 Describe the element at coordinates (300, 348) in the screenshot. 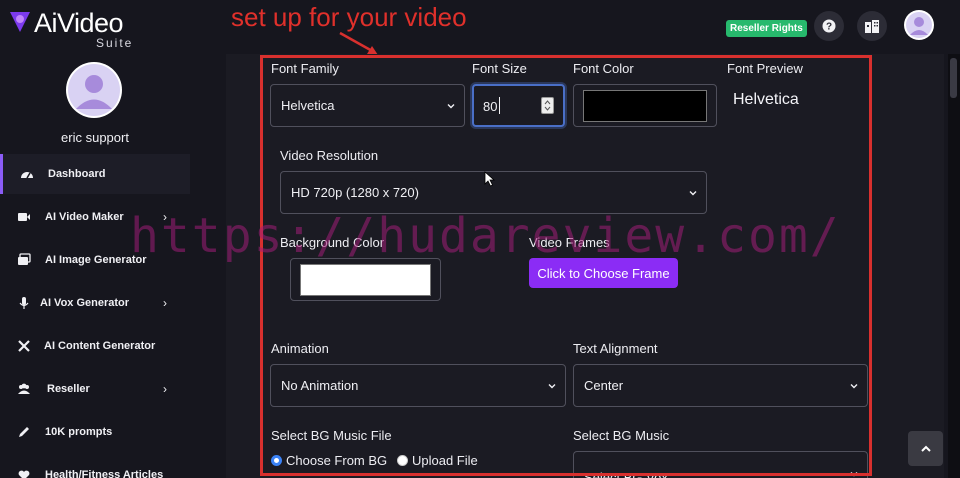

I see `animation-label: Animation` at that location.